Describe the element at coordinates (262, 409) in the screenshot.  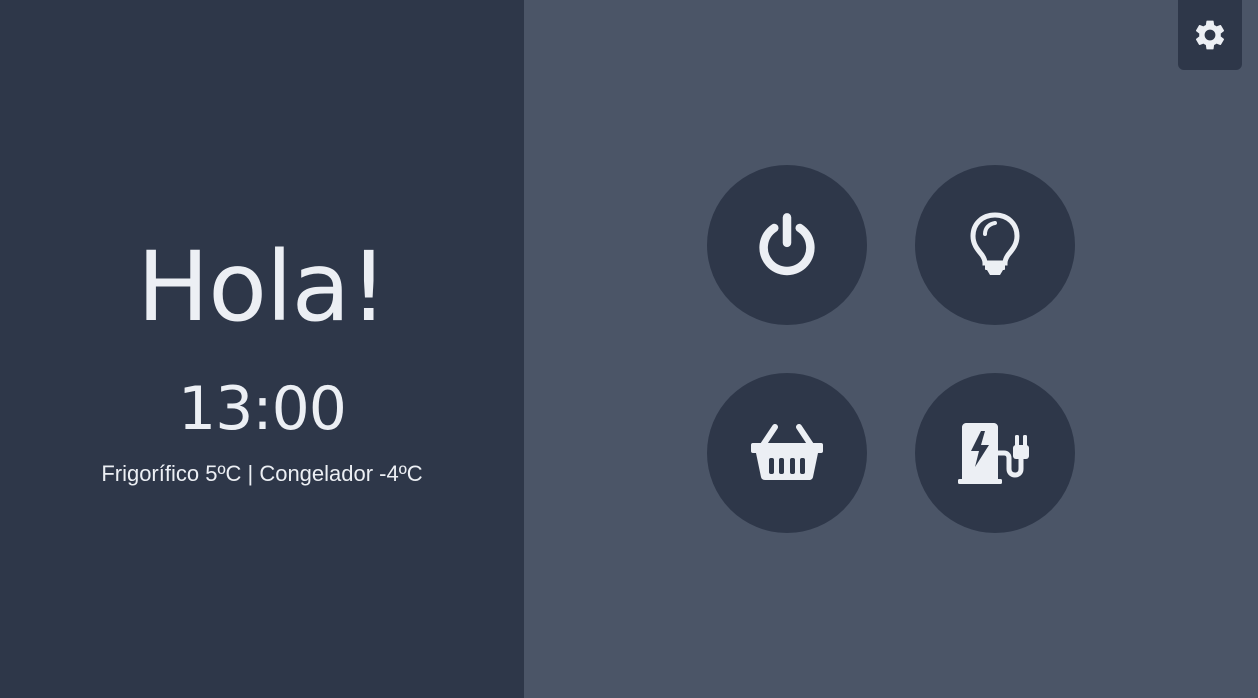
I see `clock-time: 13:00` at that location.